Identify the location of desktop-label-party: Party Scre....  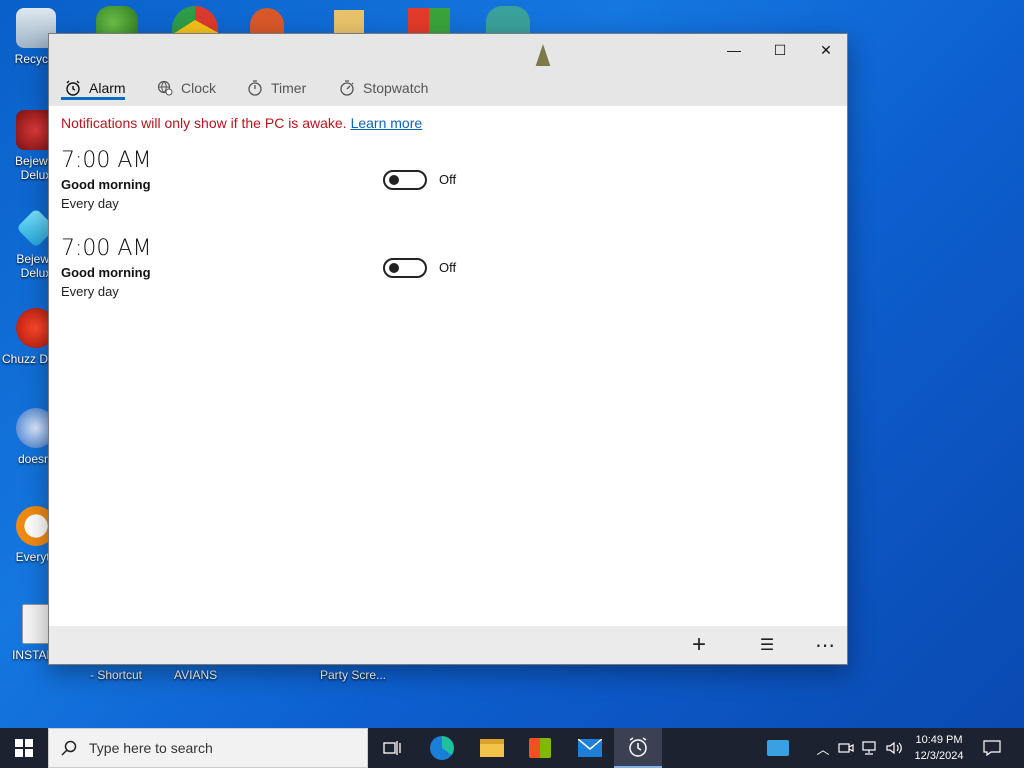
(353, 675).